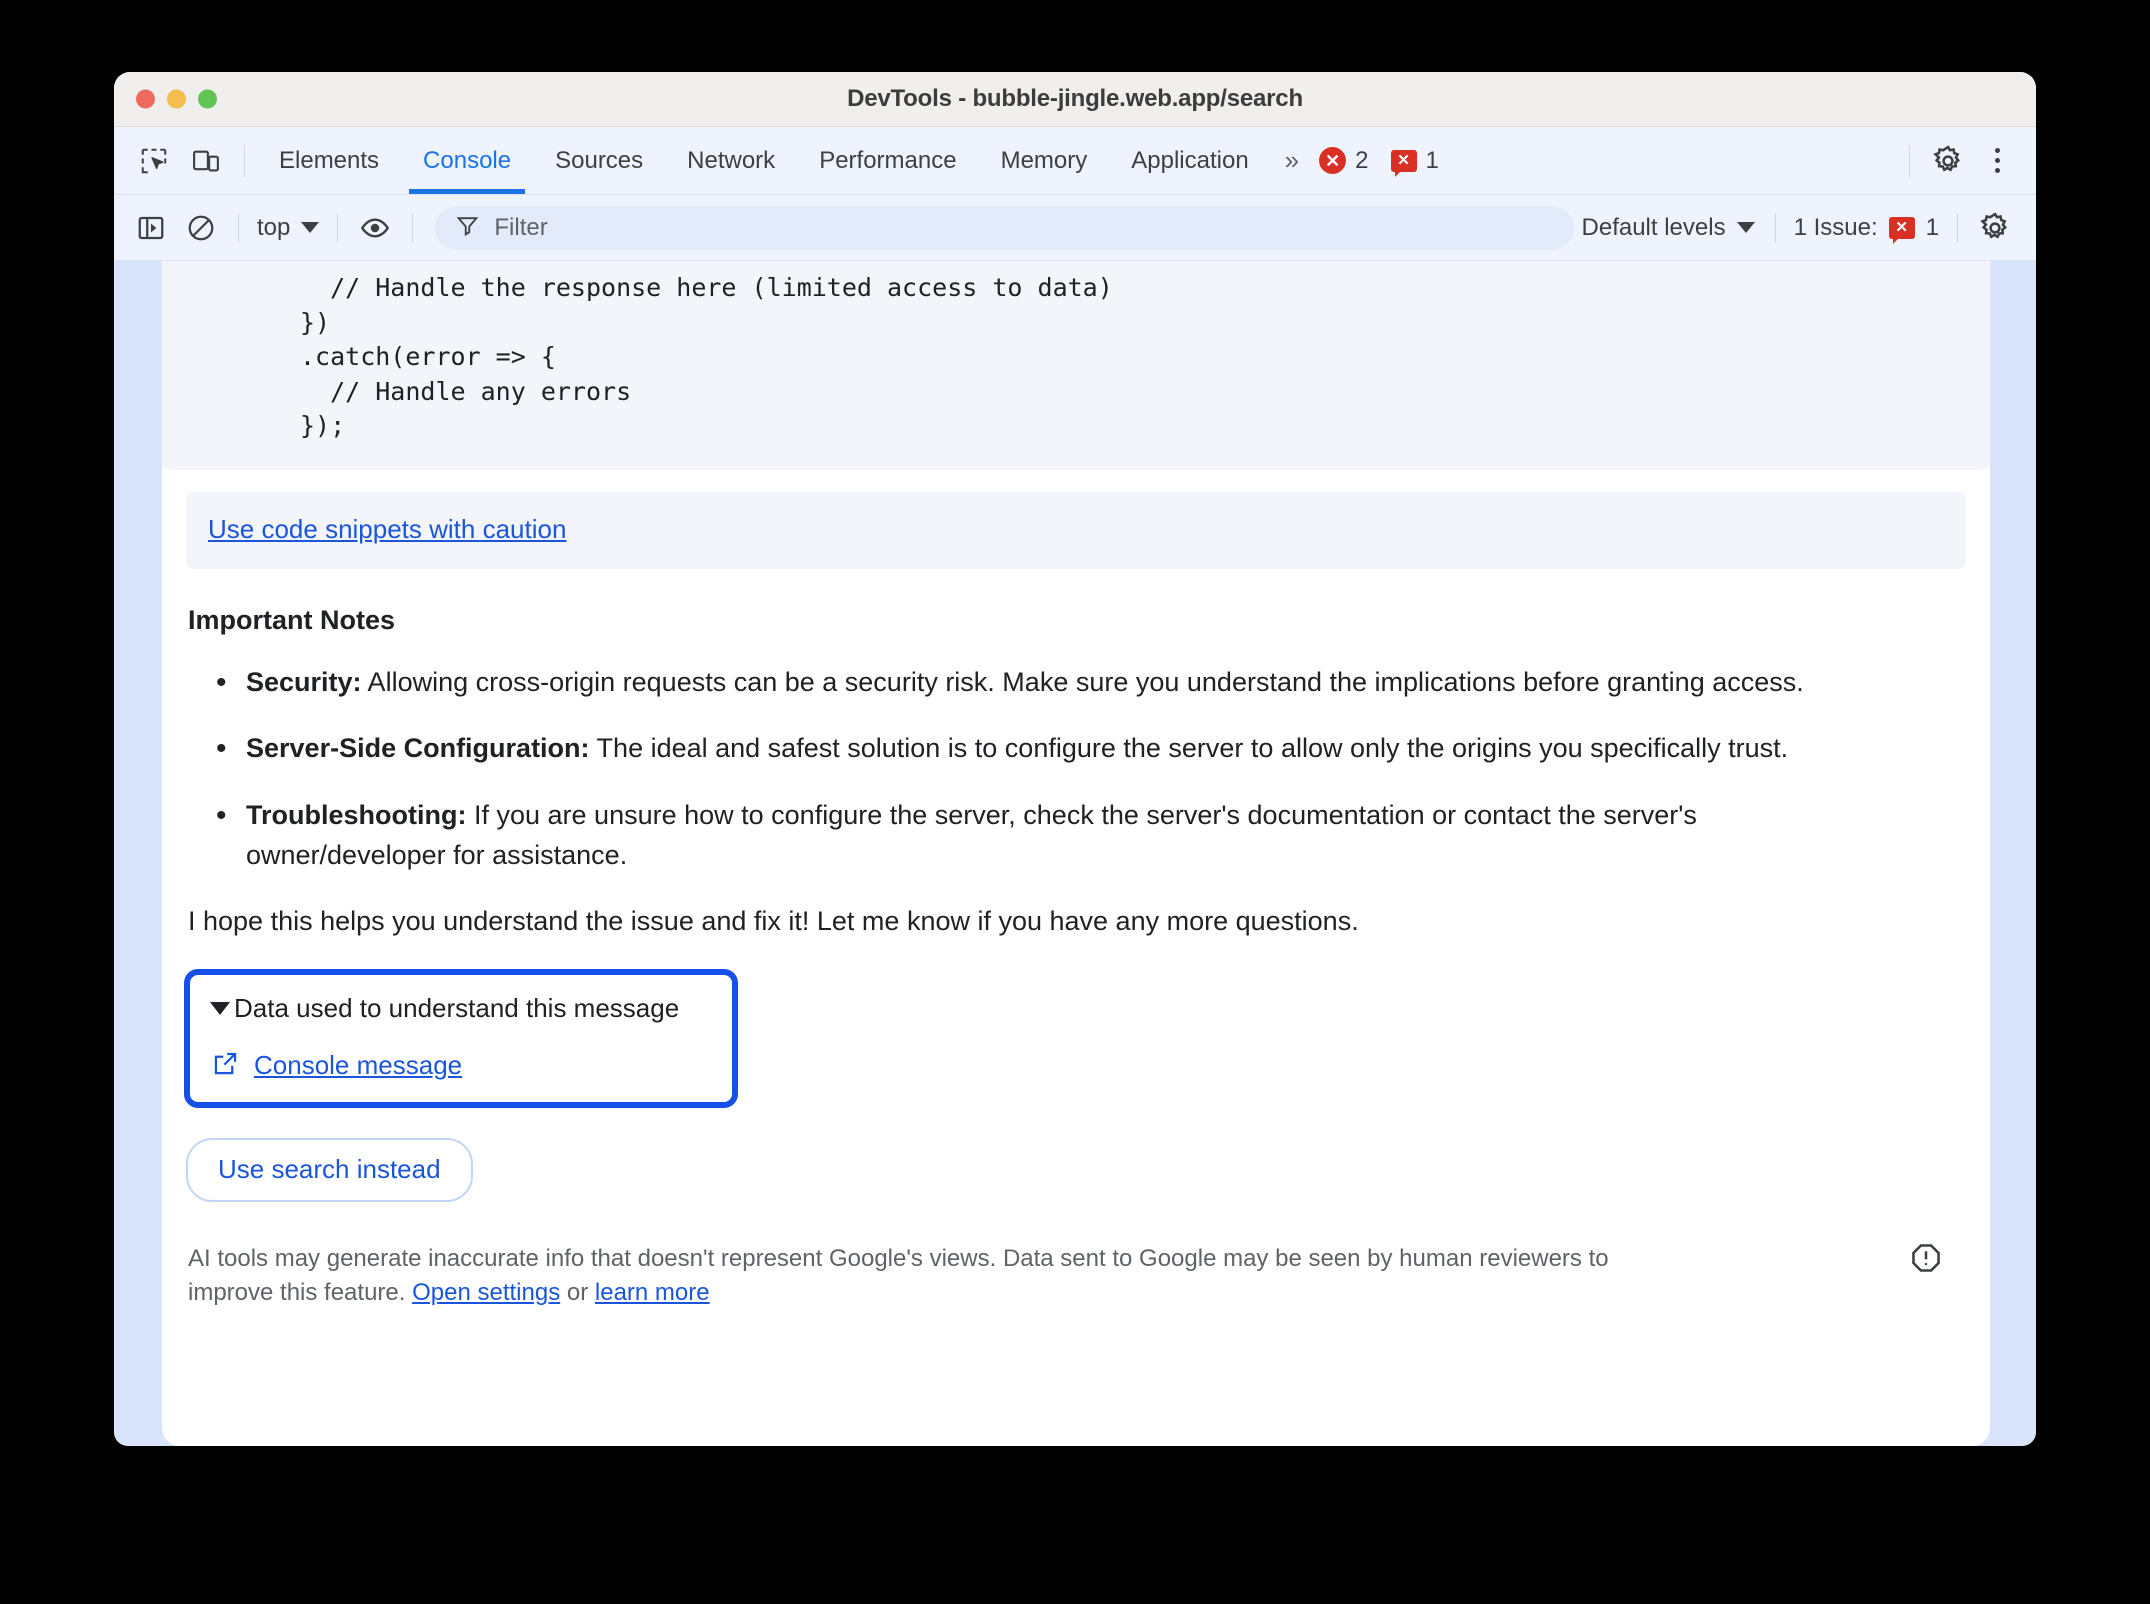 This screenshot has width=2150, height=1604. Describe the element at coordinates (375, 228) in the screenshot. I see `live-expression-eye-icon` at that location.